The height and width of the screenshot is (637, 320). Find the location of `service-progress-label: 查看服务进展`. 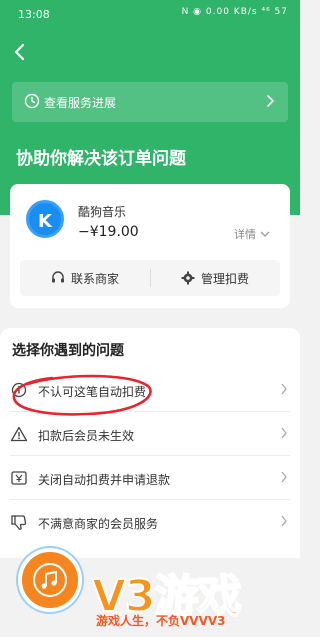

service-progress-label: 查看服务进展 is located at coordinates (80, 103).